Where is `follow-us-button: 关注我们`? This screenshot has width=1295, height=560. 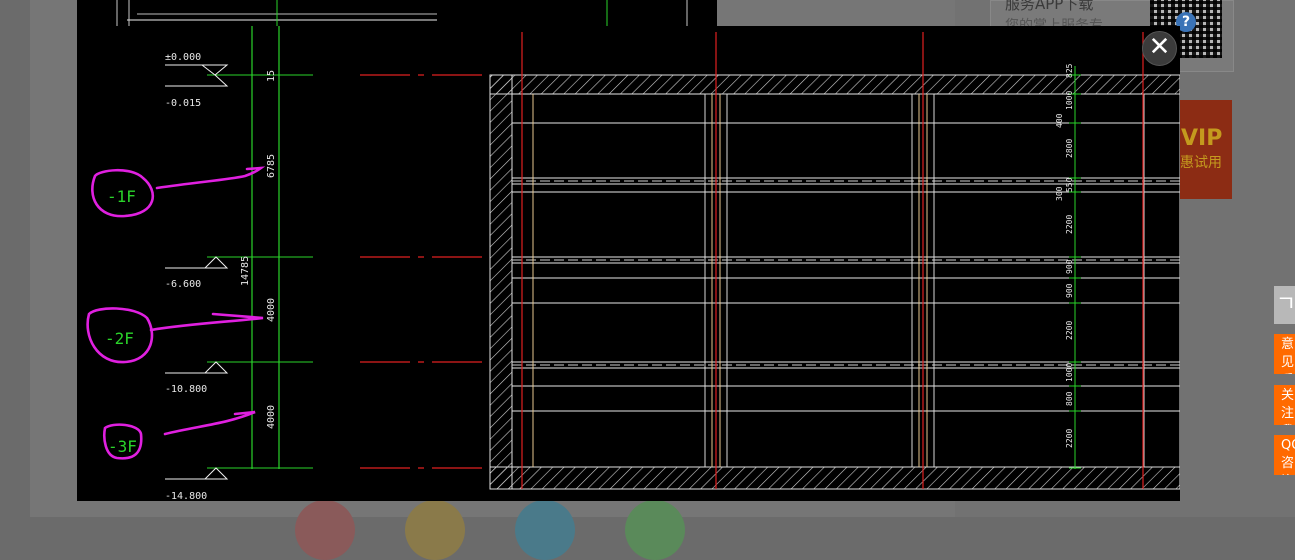
follow-us-button: 关注我们 is located at coordinates (1284, 405).